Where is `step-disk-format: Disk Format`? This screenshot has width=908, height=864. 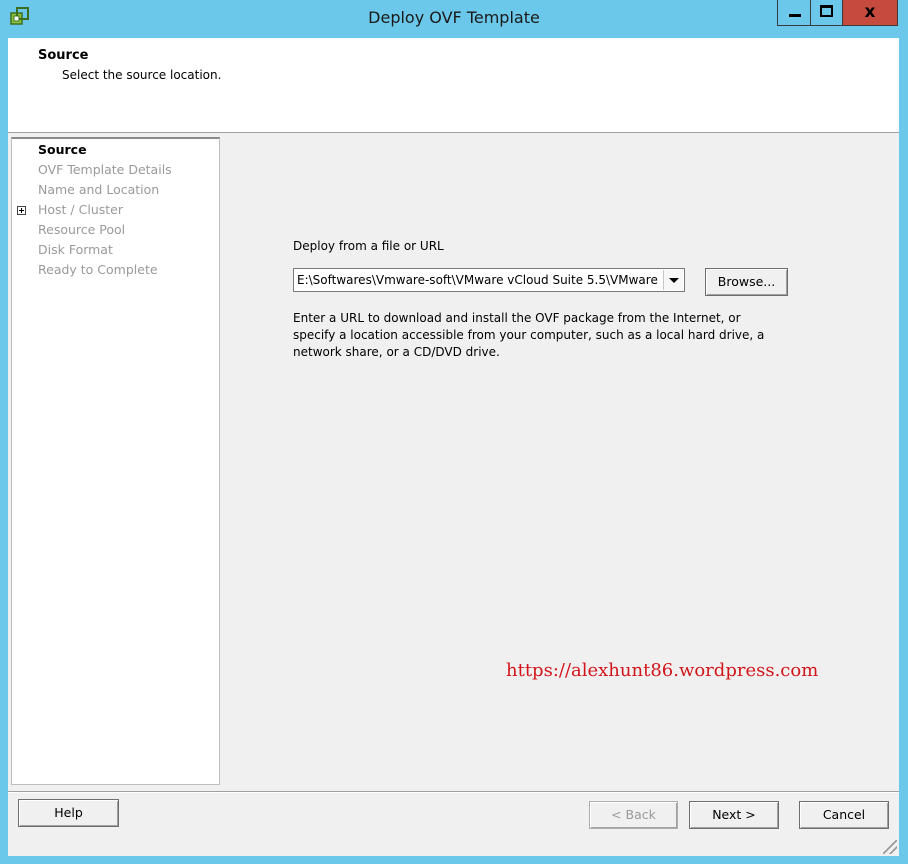
step-disk-format: Disk Format is located at coordinates (75, 249).